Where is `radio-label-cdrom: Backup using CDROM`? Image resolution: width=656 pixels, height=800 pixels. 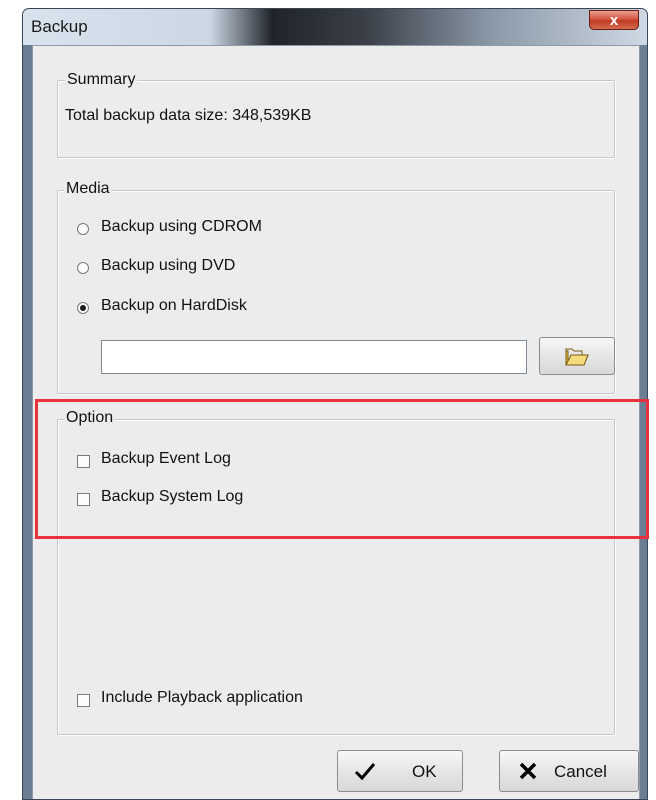
radio-label-cdrom: Backup using CDROM is located at coordinates (181, 227).